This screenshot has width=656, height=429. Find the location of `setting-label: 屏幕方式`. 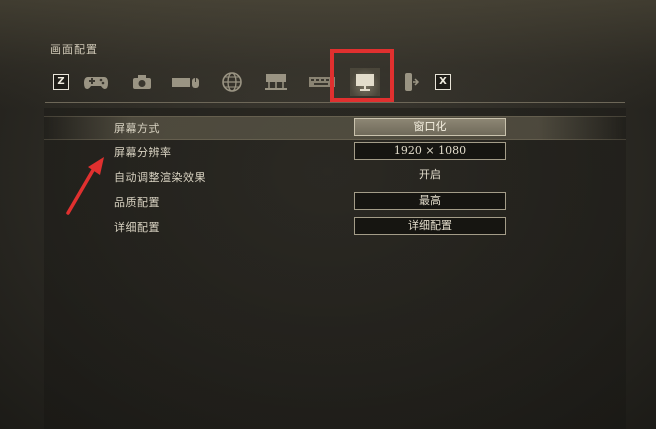

setting-label: 屏幕方式 is located at coordinates (137, 128).